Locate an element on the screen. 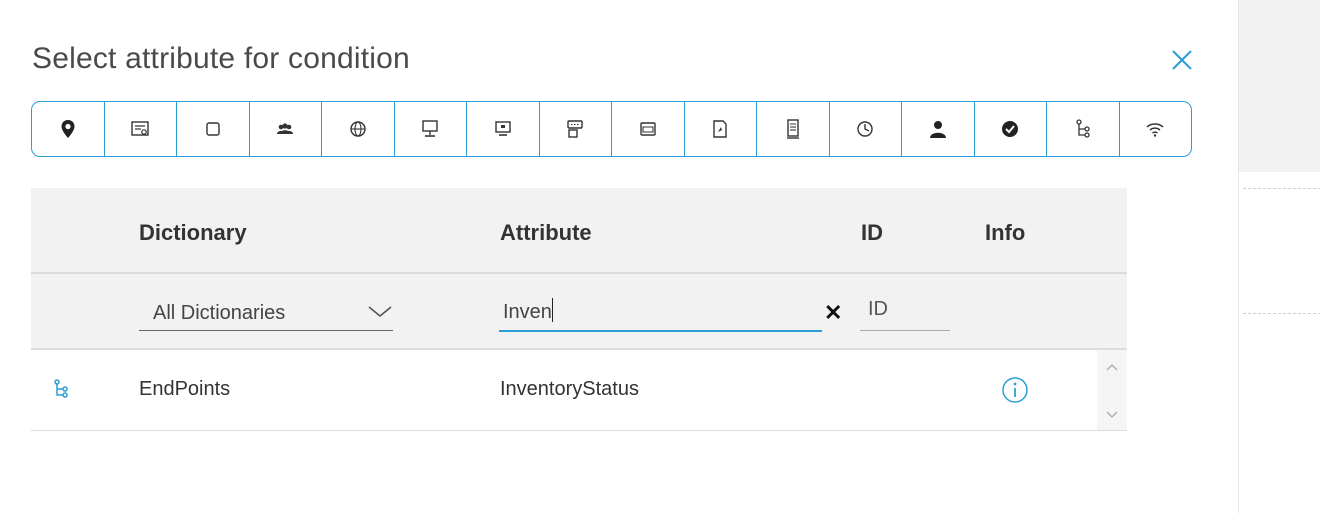  column-header-id: ID is located at coordinates (872, 233).